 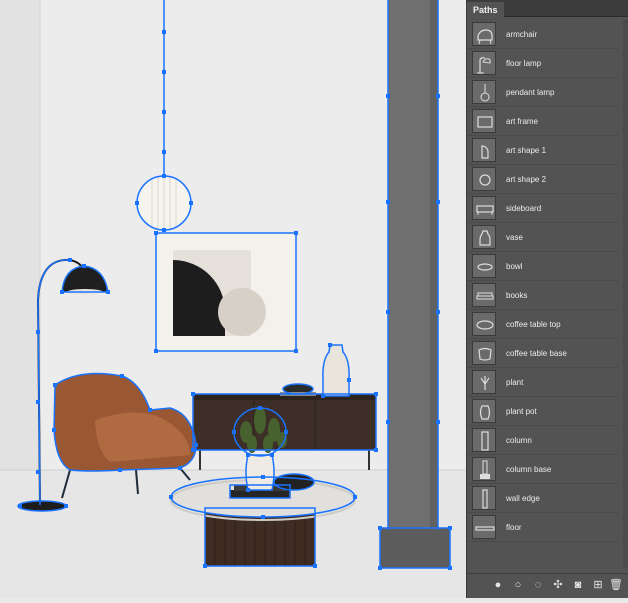 I want to click on floor-path-thumbnail, so click(x=484, y=527).